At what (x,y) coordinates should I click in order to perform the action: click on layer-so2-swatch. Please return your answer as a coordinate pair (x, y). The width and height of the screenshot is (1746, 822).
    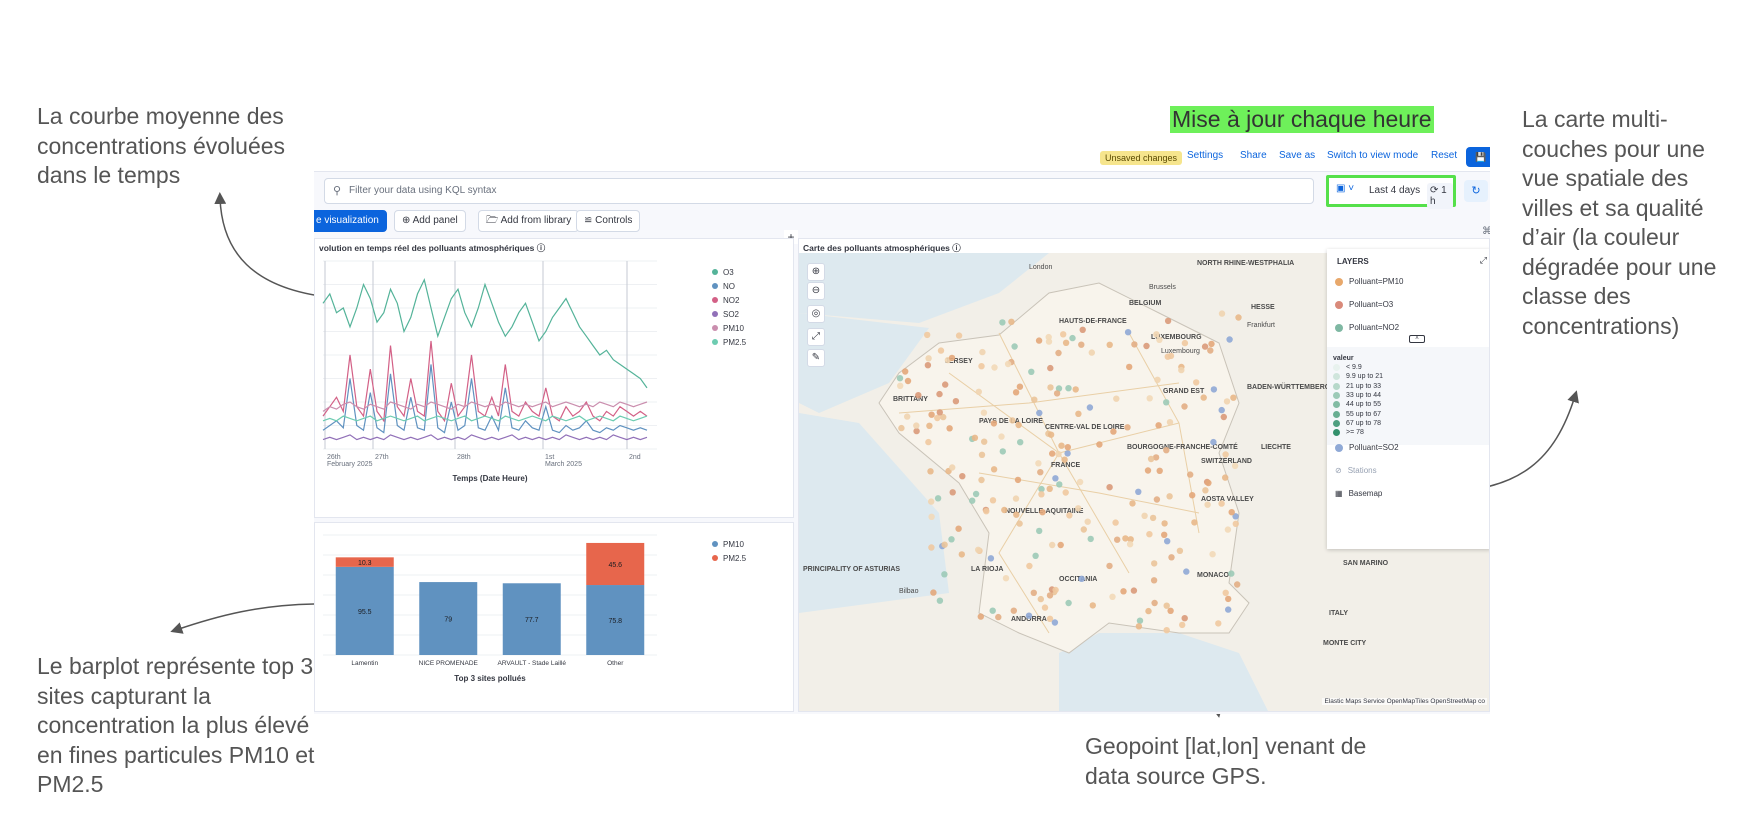
    Looking at the image, I should click on (1339, 447).